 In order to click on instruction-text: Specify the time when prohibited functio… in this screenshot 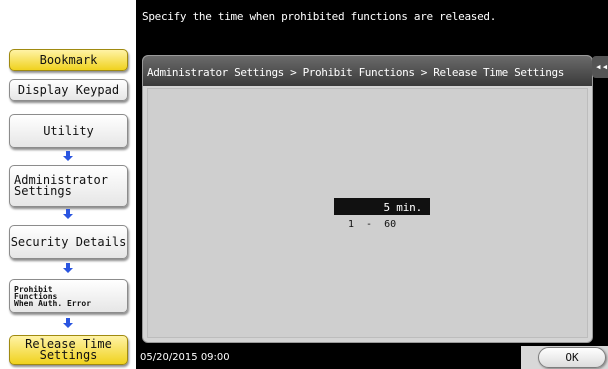, I will do `click(319, 16)`.